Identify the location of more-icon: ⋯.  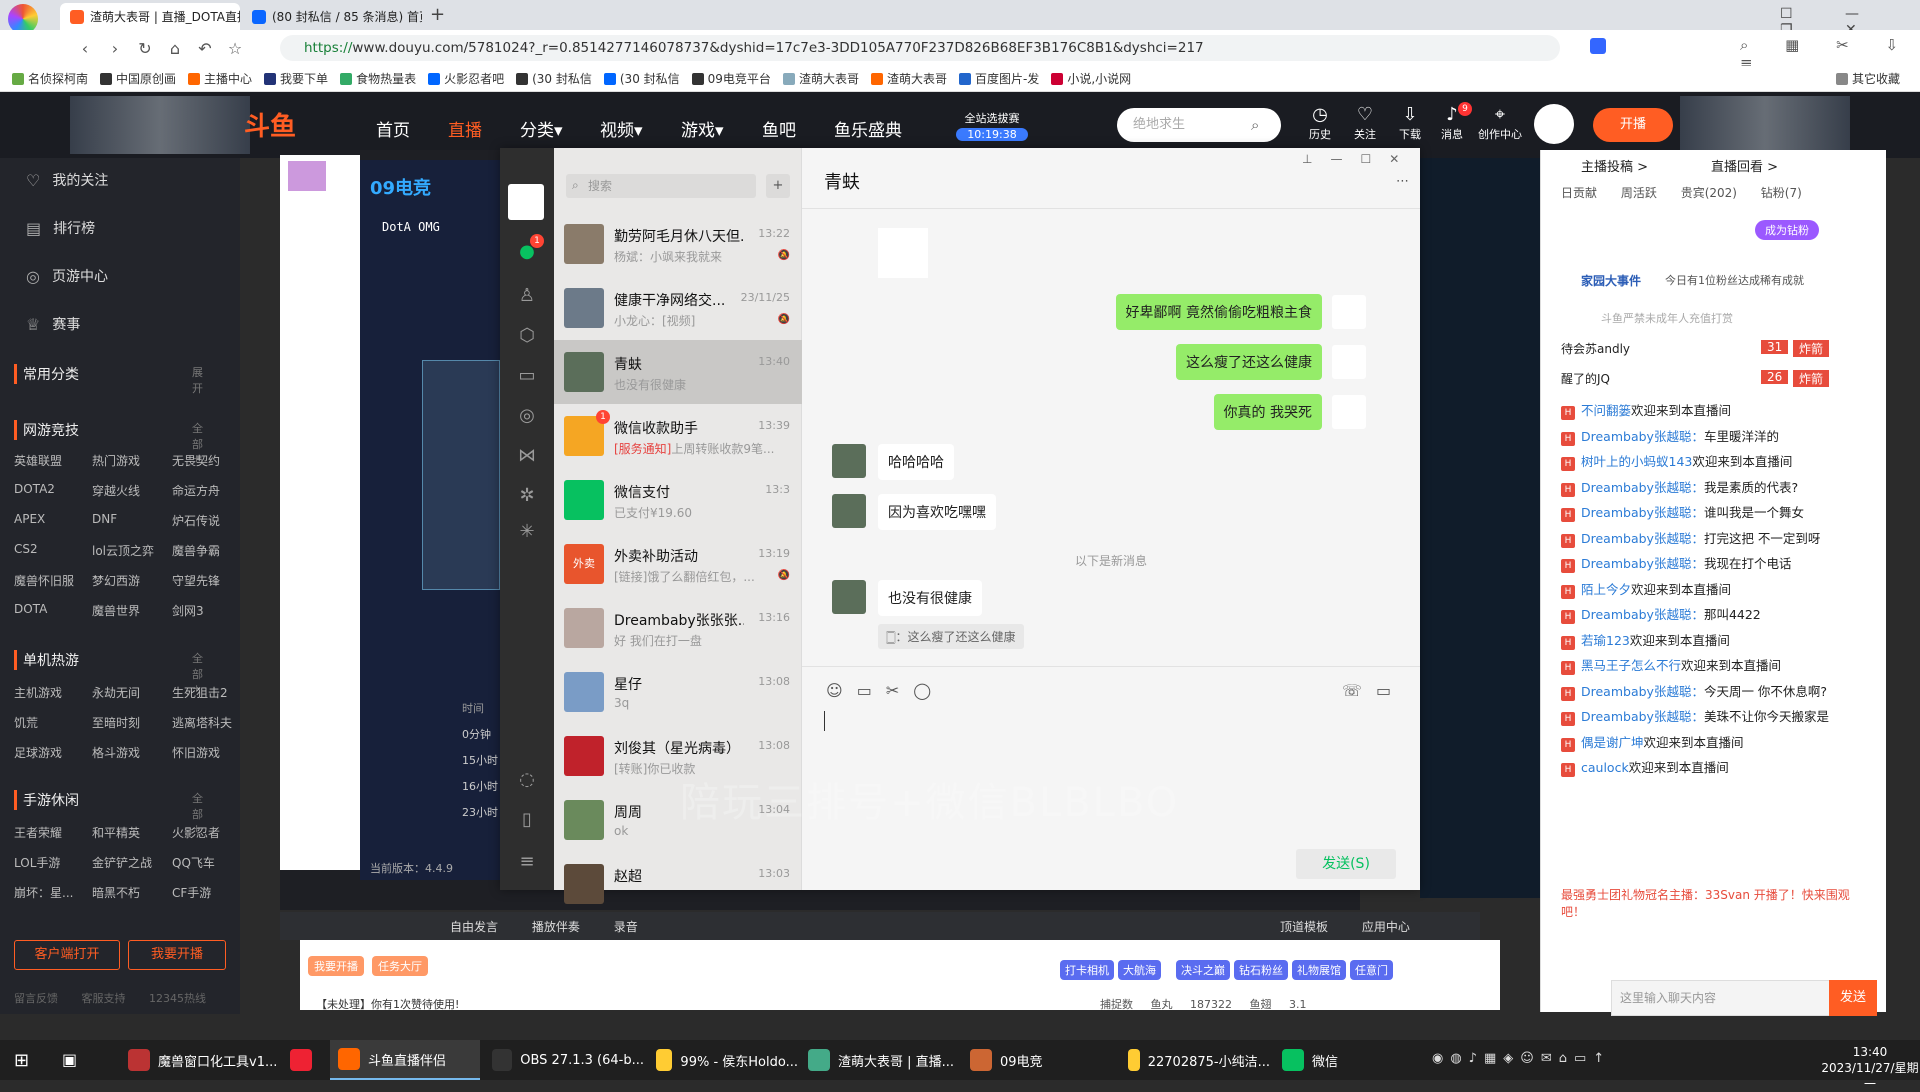
(1402, 181).